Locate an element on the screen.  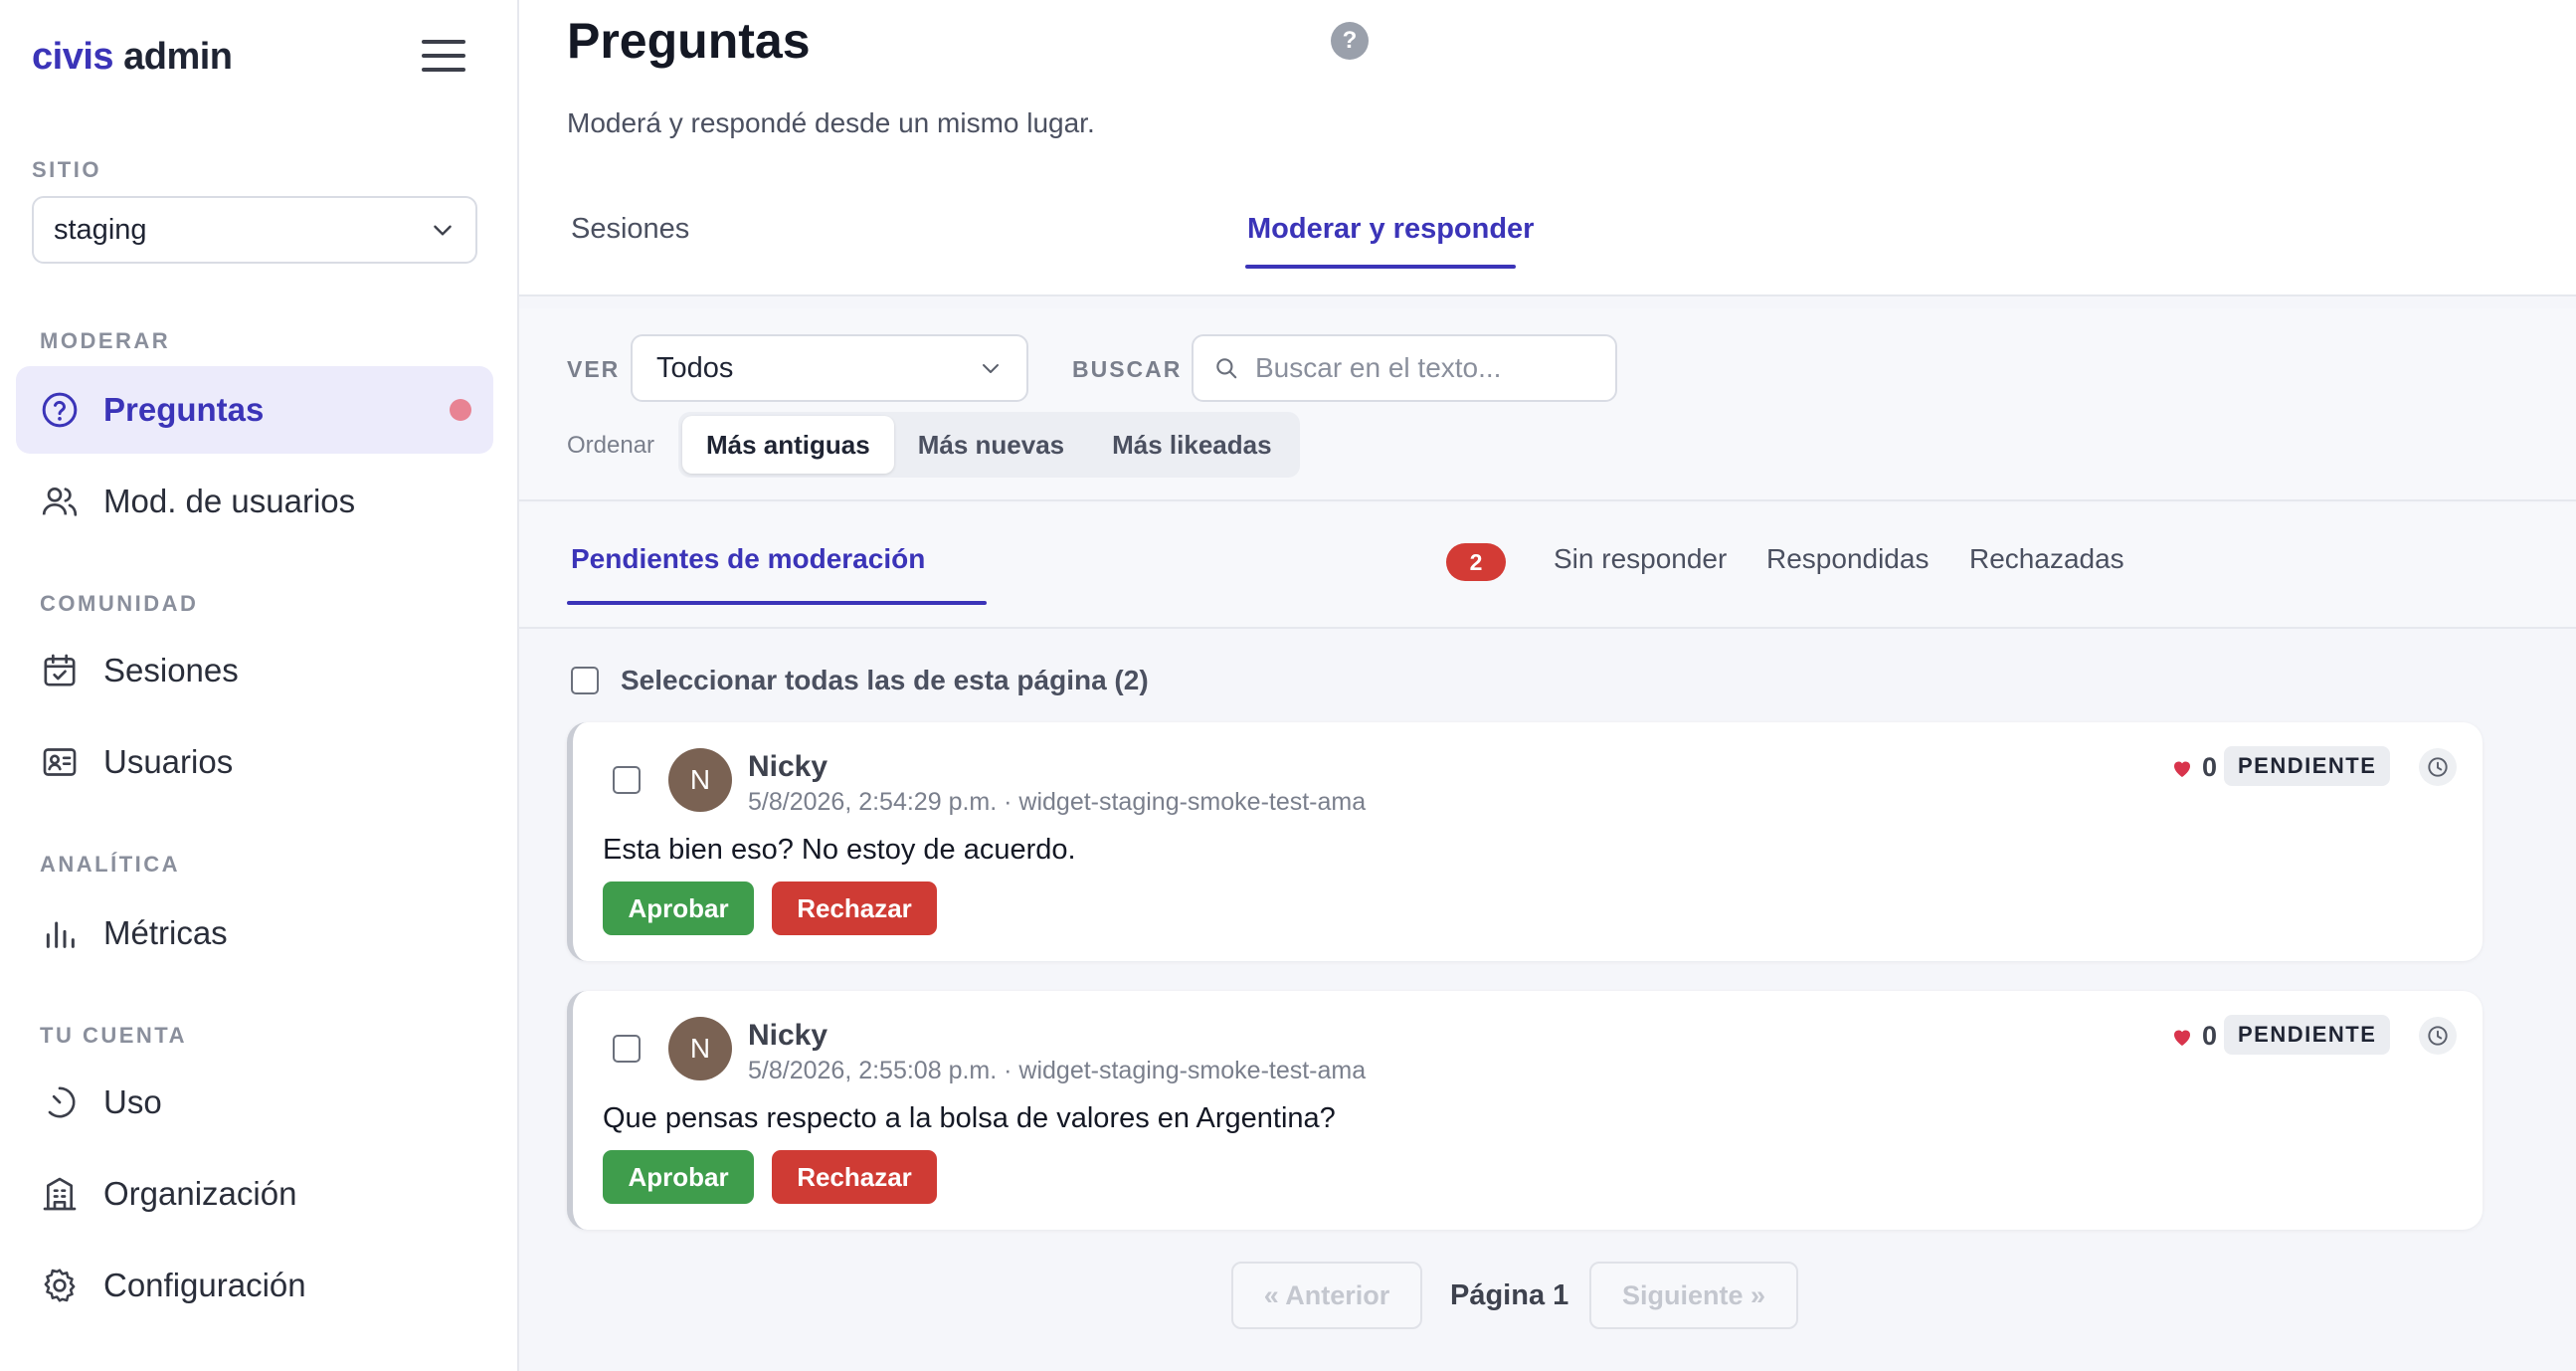
building-icon is located at coordinates (60, 1194).